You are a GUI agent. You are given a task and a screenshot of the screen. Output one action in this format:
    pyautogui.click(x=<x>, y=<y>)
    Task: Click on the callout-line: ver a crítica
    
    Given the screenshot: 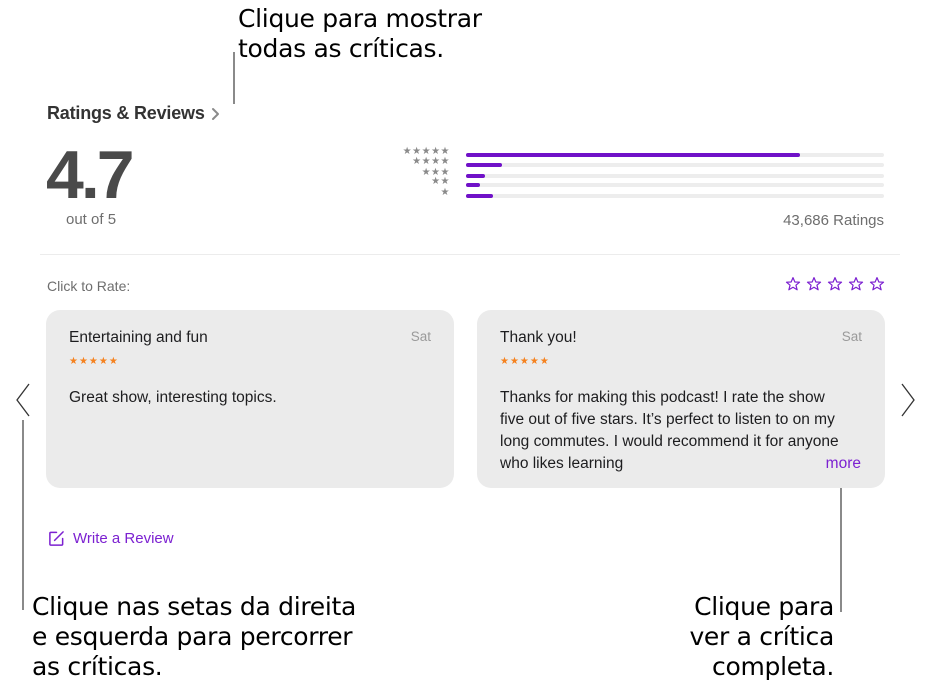 What is the action you would take?
    pyautogui.click(x=761, y=636)
    